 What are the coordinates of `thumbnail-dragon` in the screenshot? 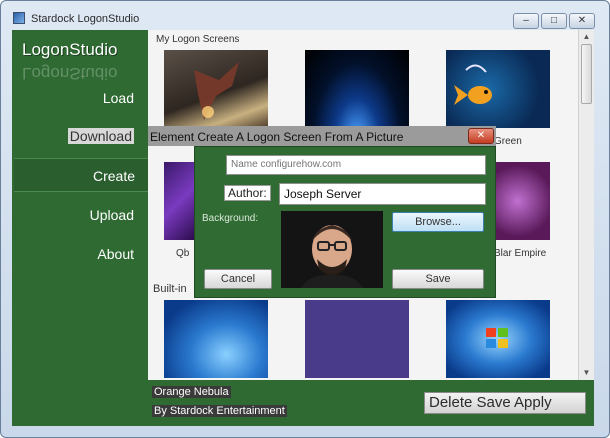 It's located at (216, 89).